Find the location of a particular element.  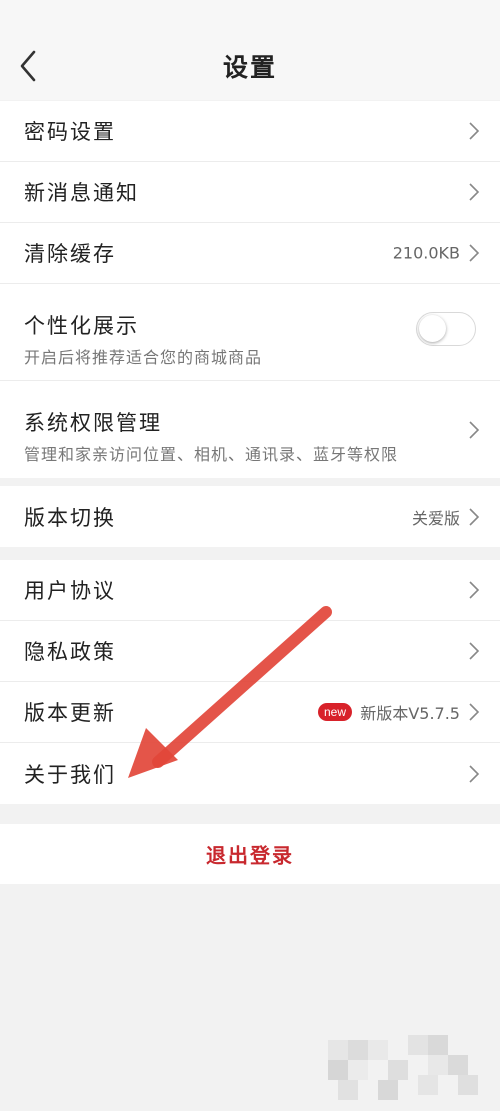

page-title: 设置 is located at coordinates (249, 67).